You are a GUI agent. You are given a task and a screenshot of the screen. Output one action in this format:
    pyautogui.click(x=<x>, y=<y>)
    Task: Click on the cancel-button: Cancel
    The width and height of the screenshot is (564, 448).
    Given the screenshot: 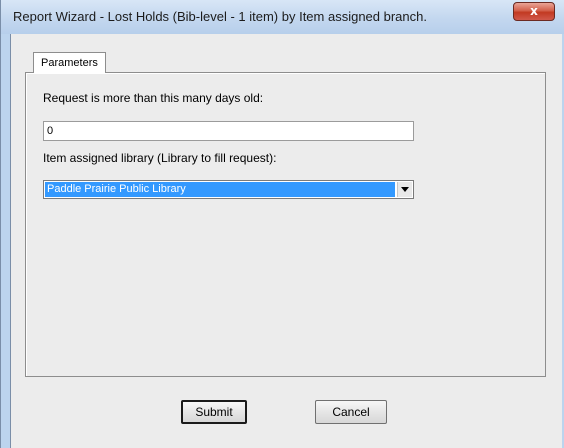 What is the action you would take?
    pyautogui.click(x=351, y=412)
    